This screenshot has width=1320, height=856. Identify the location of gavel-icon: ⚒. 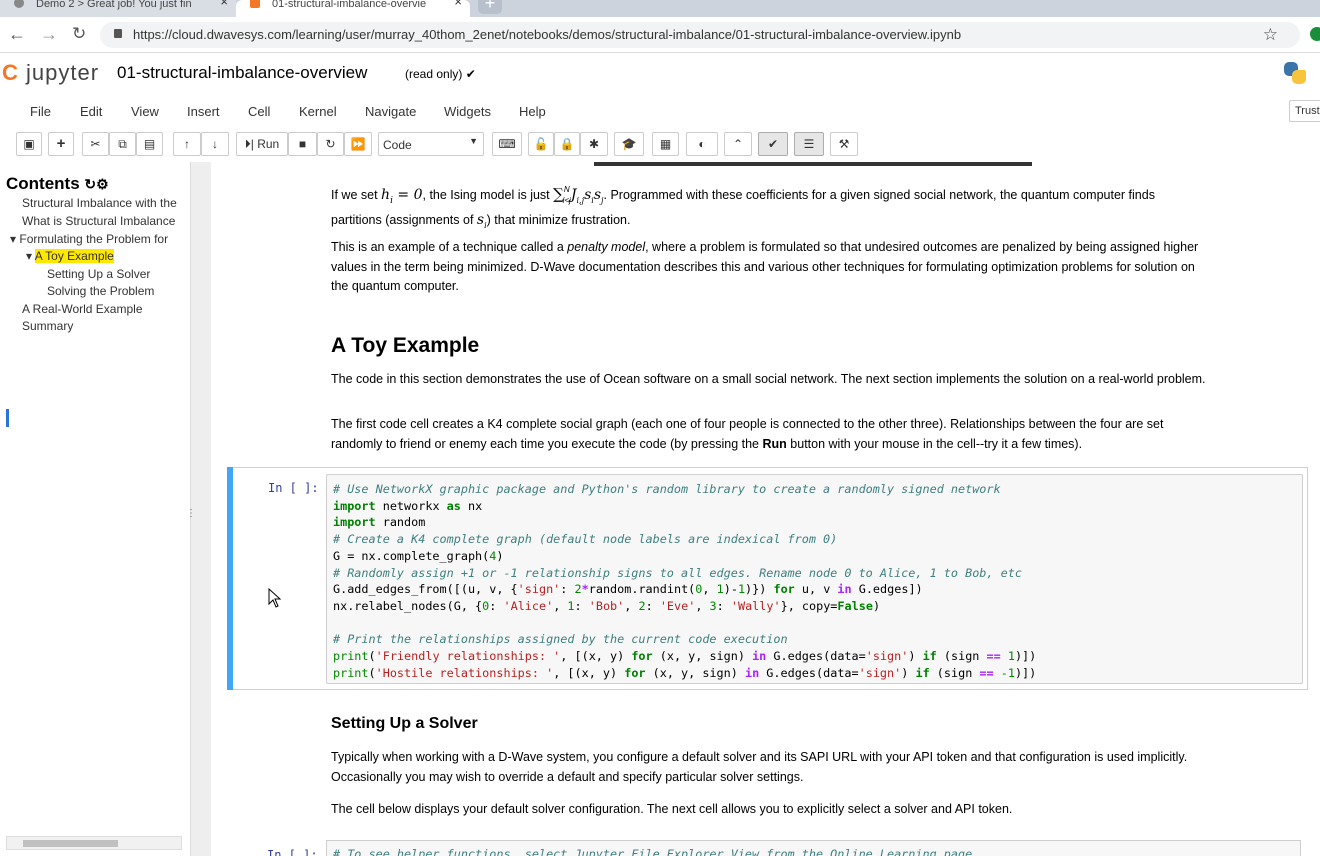
(844, 144).